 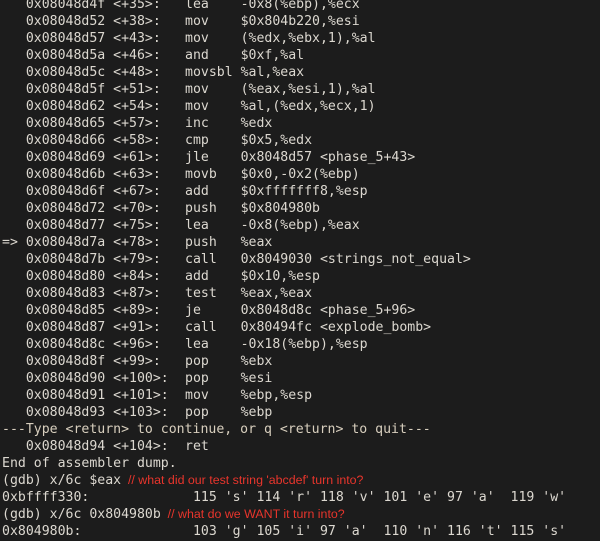 I want to click on line-address-column: 0x08048d83 <+87>:, so click(x=81, y=293).